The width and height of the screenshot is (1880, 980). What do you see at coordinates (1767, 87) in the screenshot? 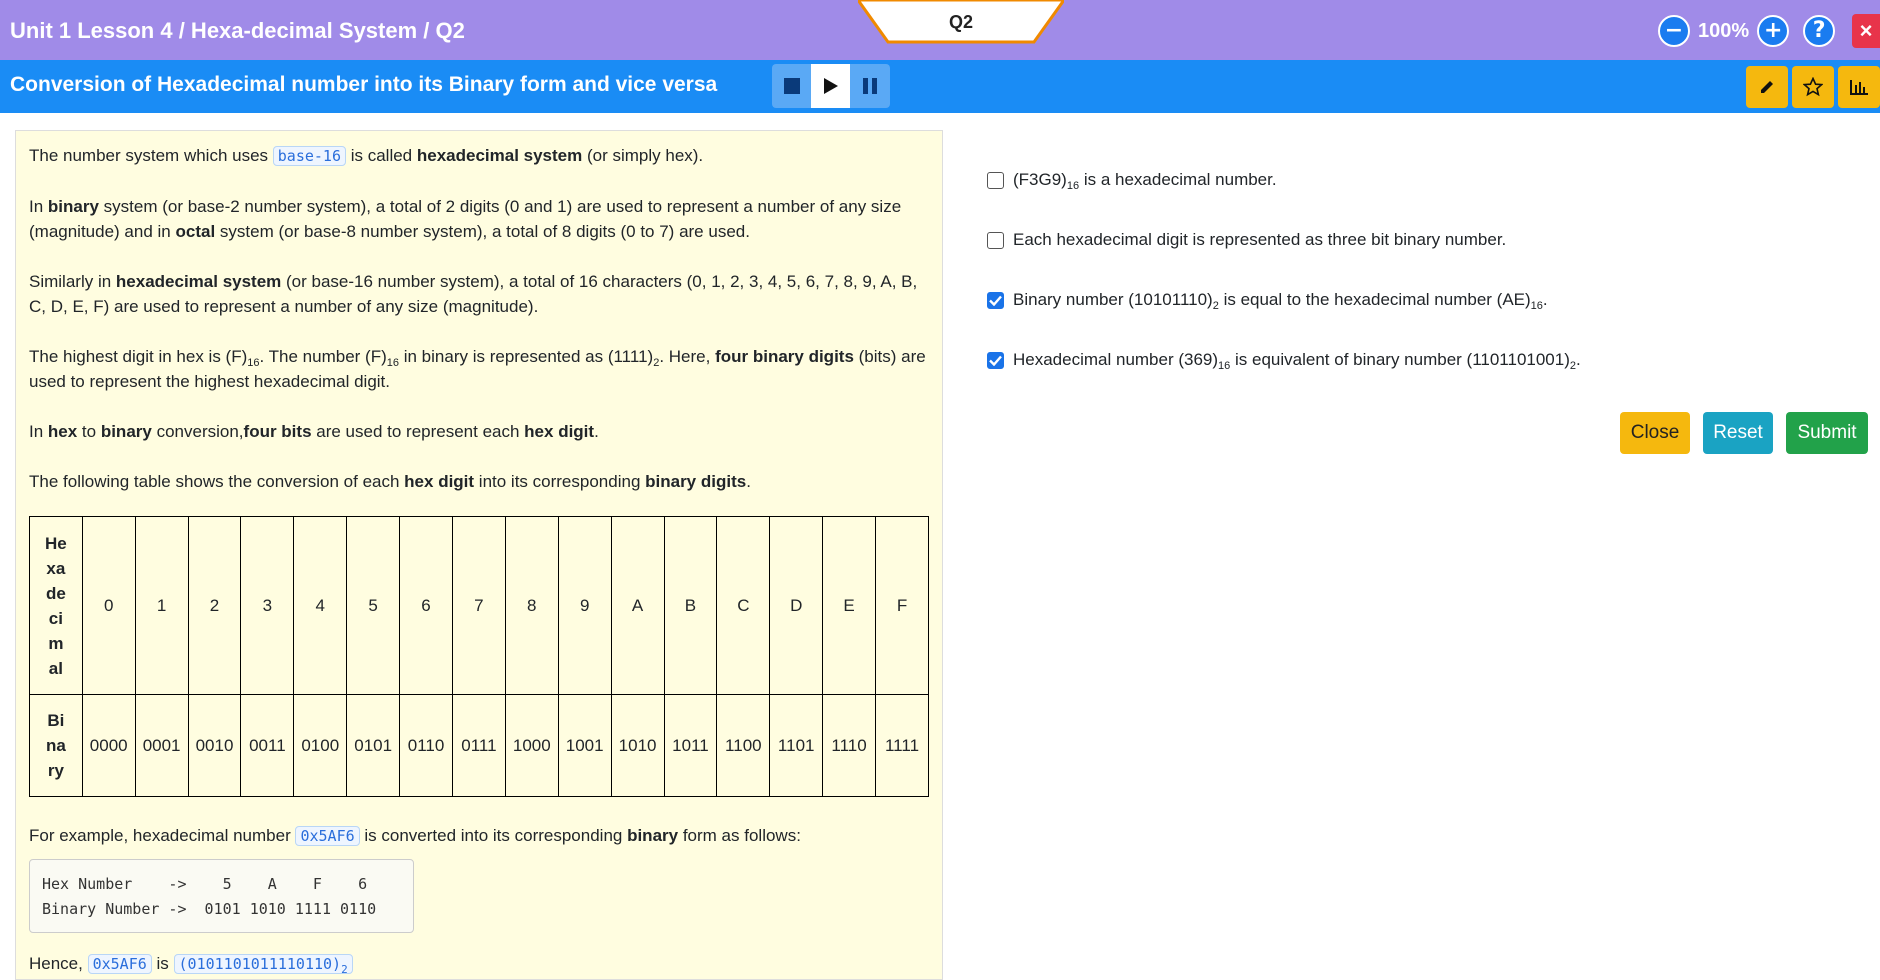
I see `edit-button` at bounding box center [1767, 87].